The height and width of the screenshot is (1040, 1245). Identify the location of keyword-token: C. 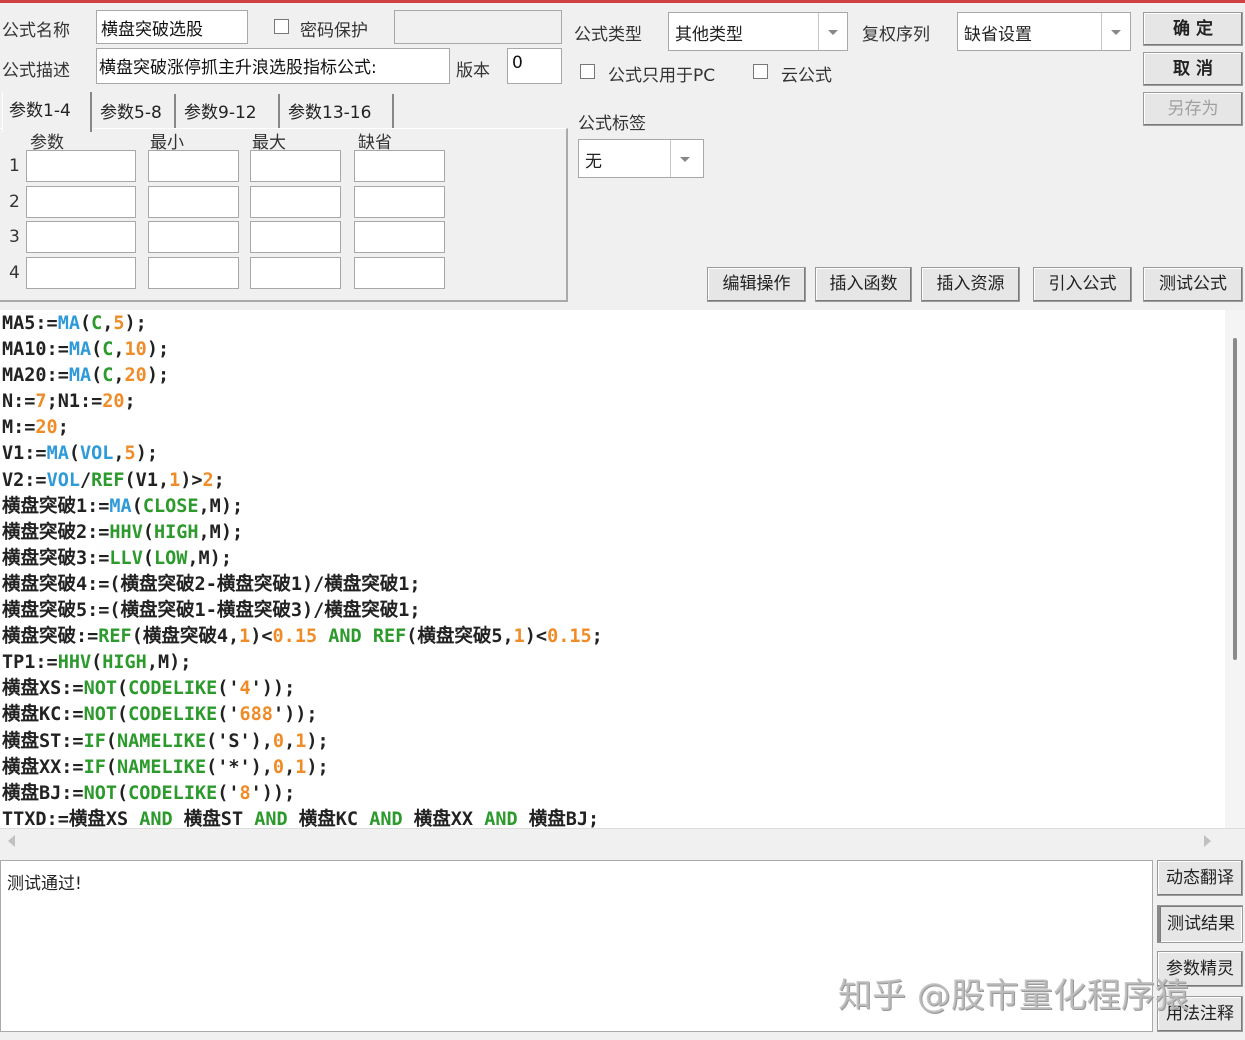
(108, 376).